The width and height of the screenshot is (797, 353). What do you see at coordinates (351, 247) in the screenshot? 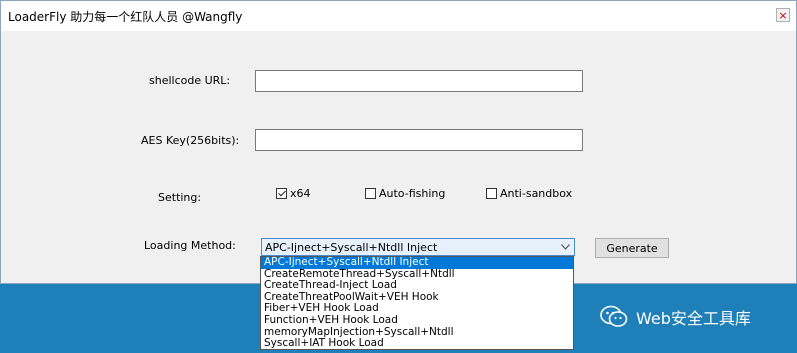
I see `loading-method-value: APC-Ijnect+Syscall+Ntdll Inject` at bounding box center [351, 247].